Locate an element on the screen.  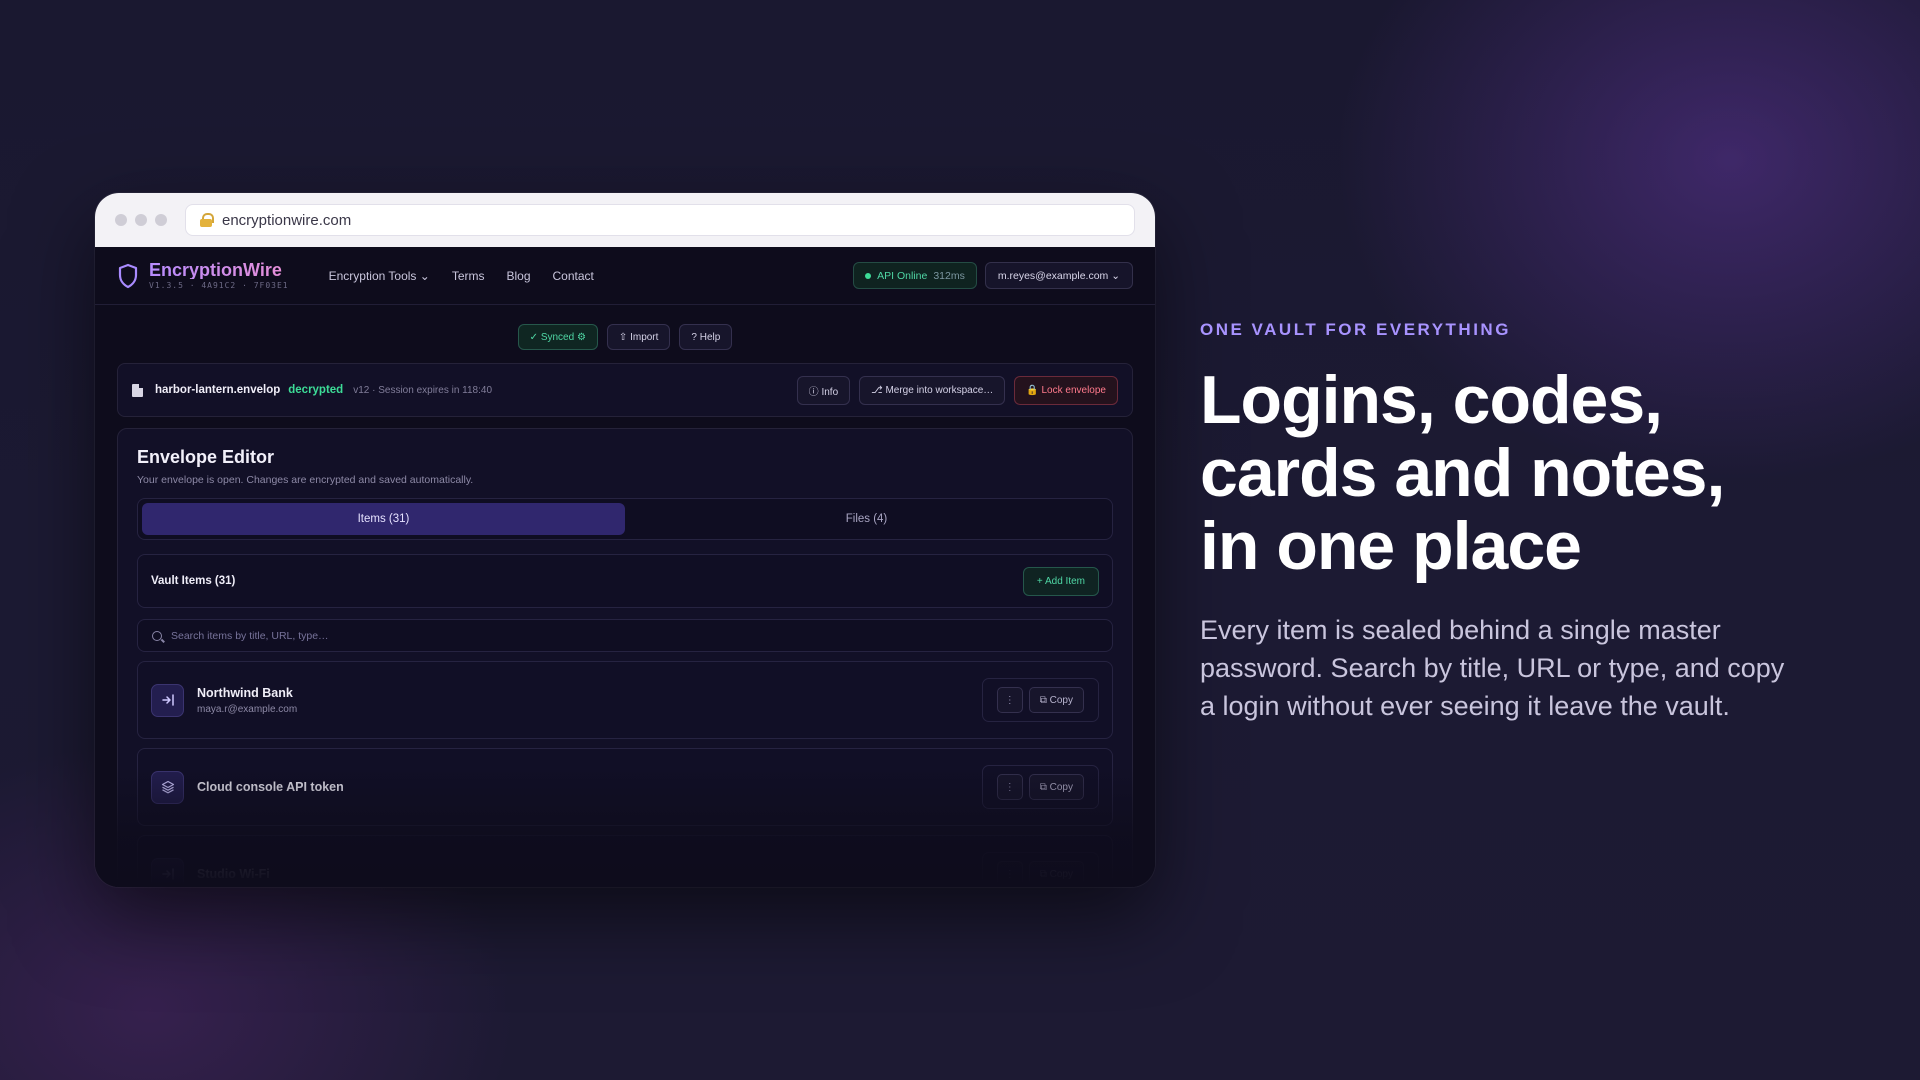
item-text: Studio Wi-Fi is located at coordinates (233, 874).